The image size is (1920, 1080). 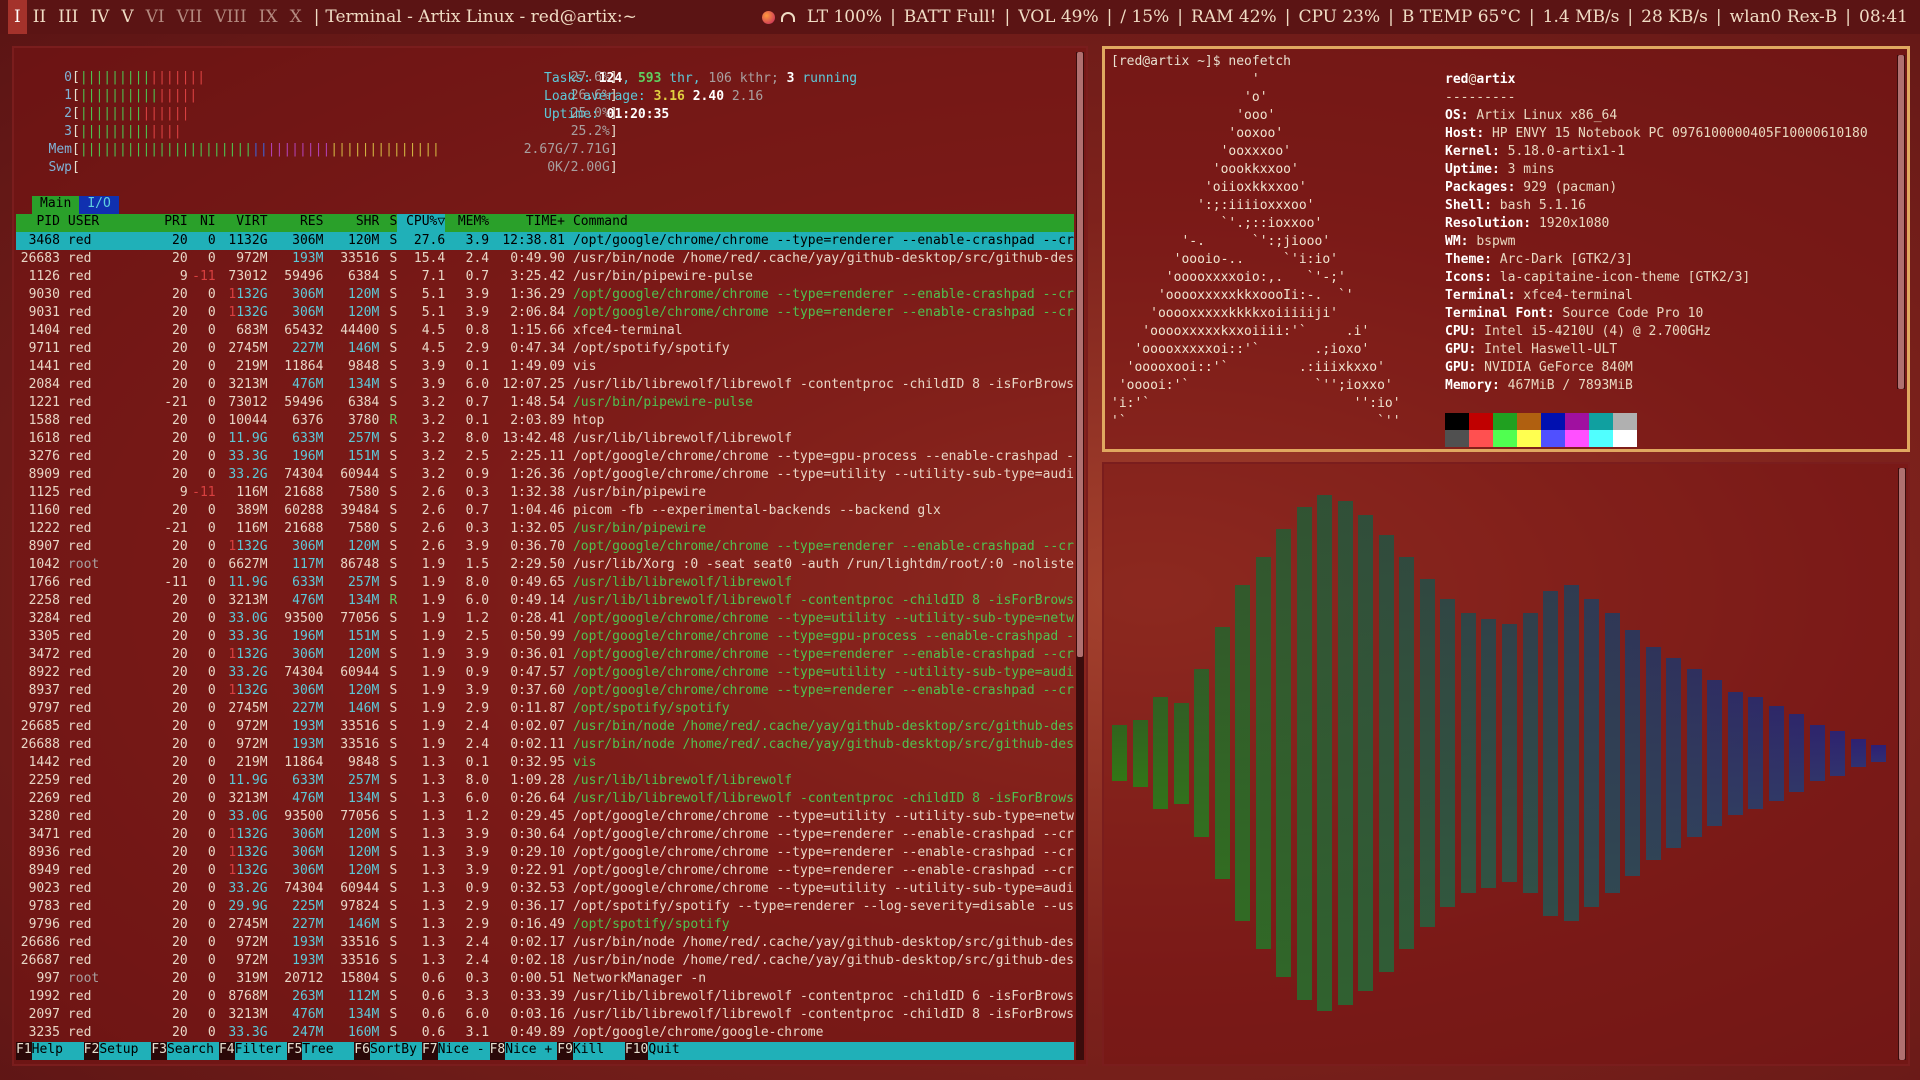 What do you see at coordinates (1386, 753) in the screenshot?
I see `spectrum-bar` at bounding box center [1386, 753].